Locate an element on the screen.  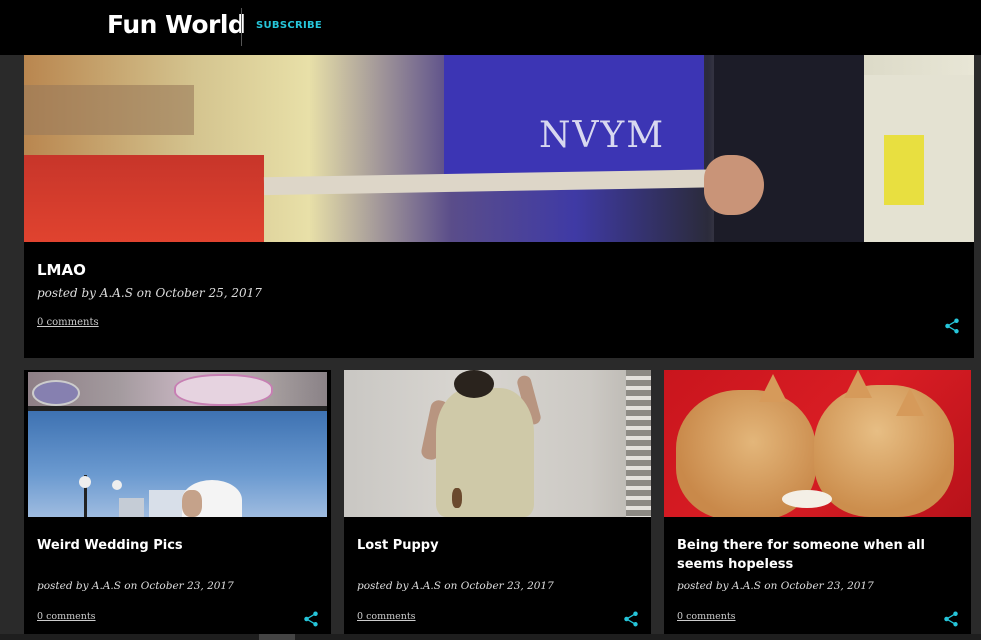
image-face is located at coordinates (192, 503).